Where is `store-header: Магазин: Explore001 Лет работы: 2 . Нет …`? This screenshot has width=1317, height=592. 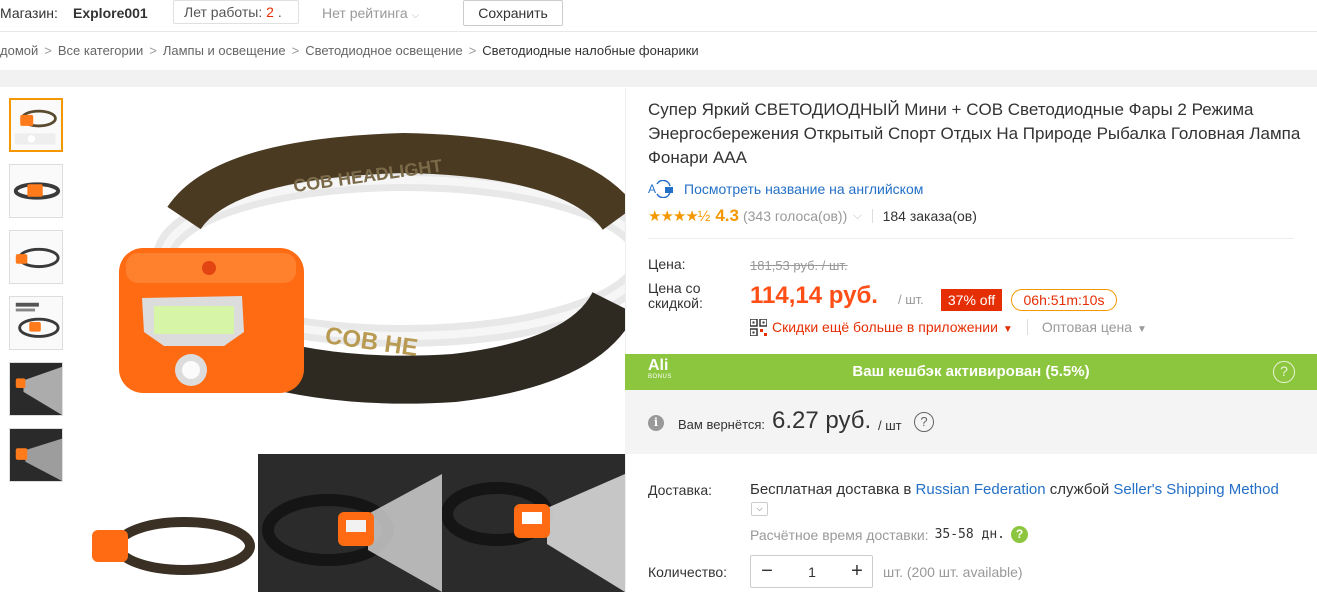
store-header: Магазин: Explore001 Лет работы: 2 . Нет … is located at coordinates (658, 16).